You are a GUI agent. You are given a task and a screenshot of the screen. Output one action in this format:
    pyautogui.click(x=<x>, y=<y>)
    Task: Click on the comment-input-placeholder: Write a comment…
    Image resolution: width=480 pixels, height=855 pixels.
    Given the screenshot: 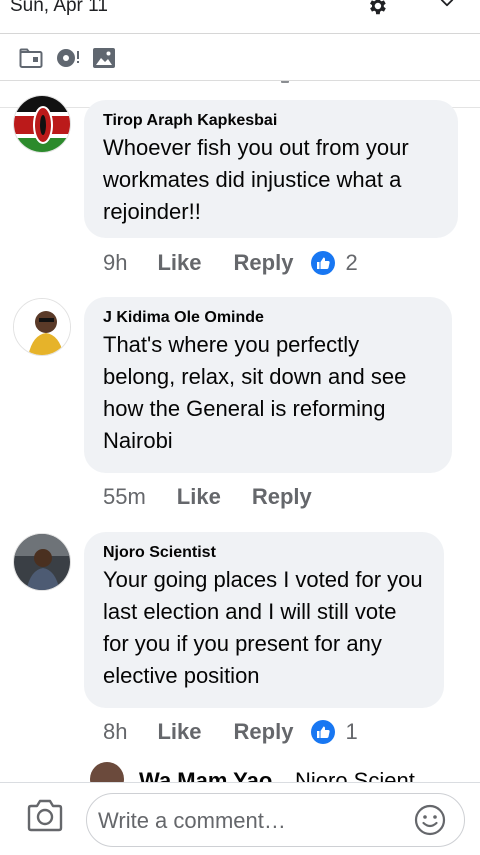 What is the action you would take?
    pyautogui.click(x=192, y=820)
    